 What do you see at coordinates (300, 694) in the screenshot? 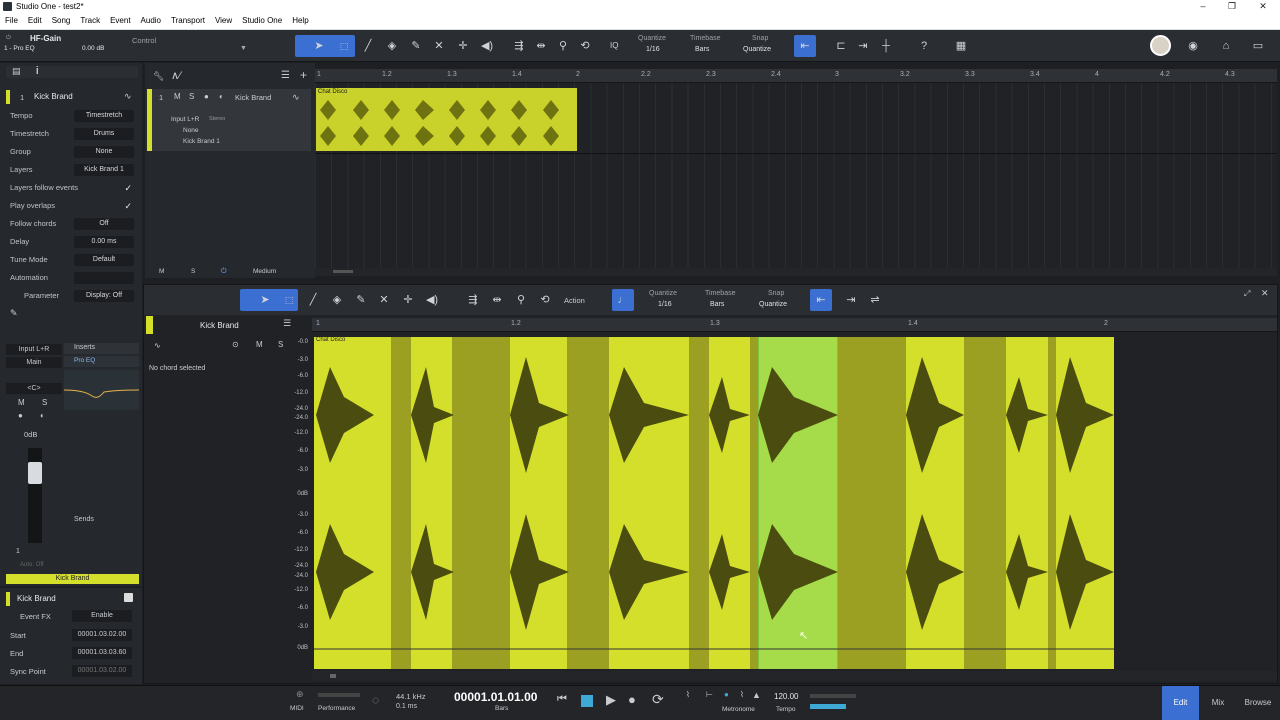
I see `midi-icon: ⊕` at bounding box center [300, 694].